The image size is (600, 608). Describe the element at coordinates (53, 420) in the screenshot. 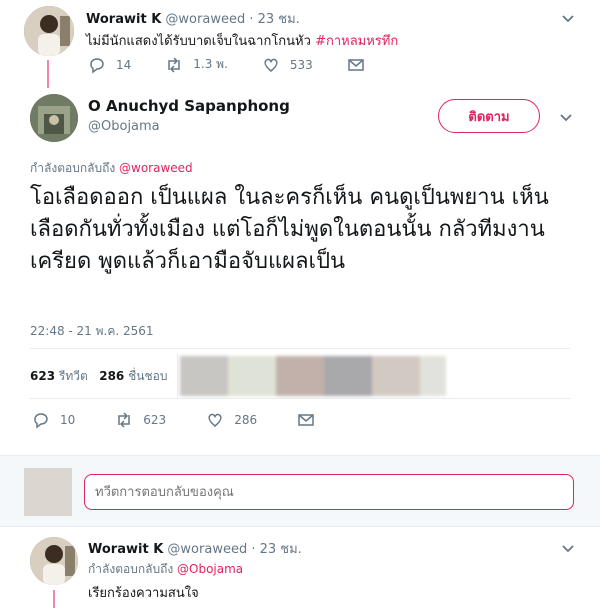

I see `reply-button: 10` at that location.